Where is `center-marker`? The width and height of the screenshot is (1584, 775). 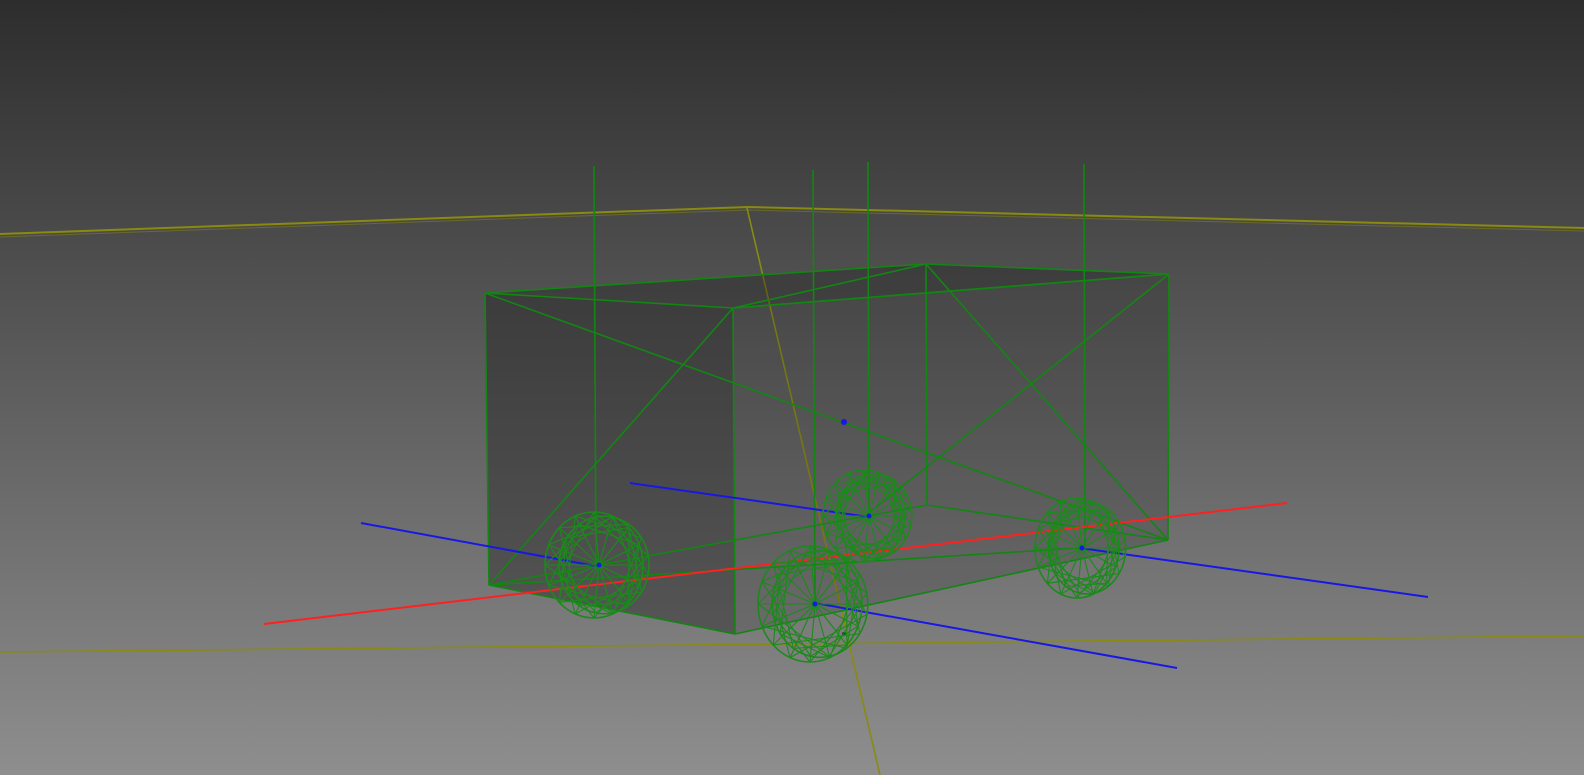
center-marker is located at coordinates (844, 422).